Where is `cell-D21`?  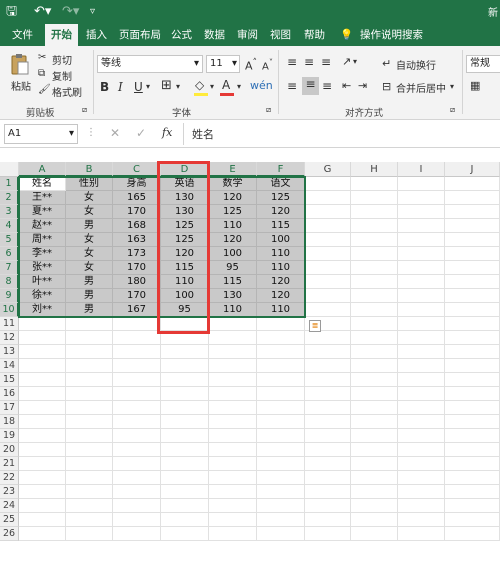
cell-D21 is located at coordinates (185, 464).